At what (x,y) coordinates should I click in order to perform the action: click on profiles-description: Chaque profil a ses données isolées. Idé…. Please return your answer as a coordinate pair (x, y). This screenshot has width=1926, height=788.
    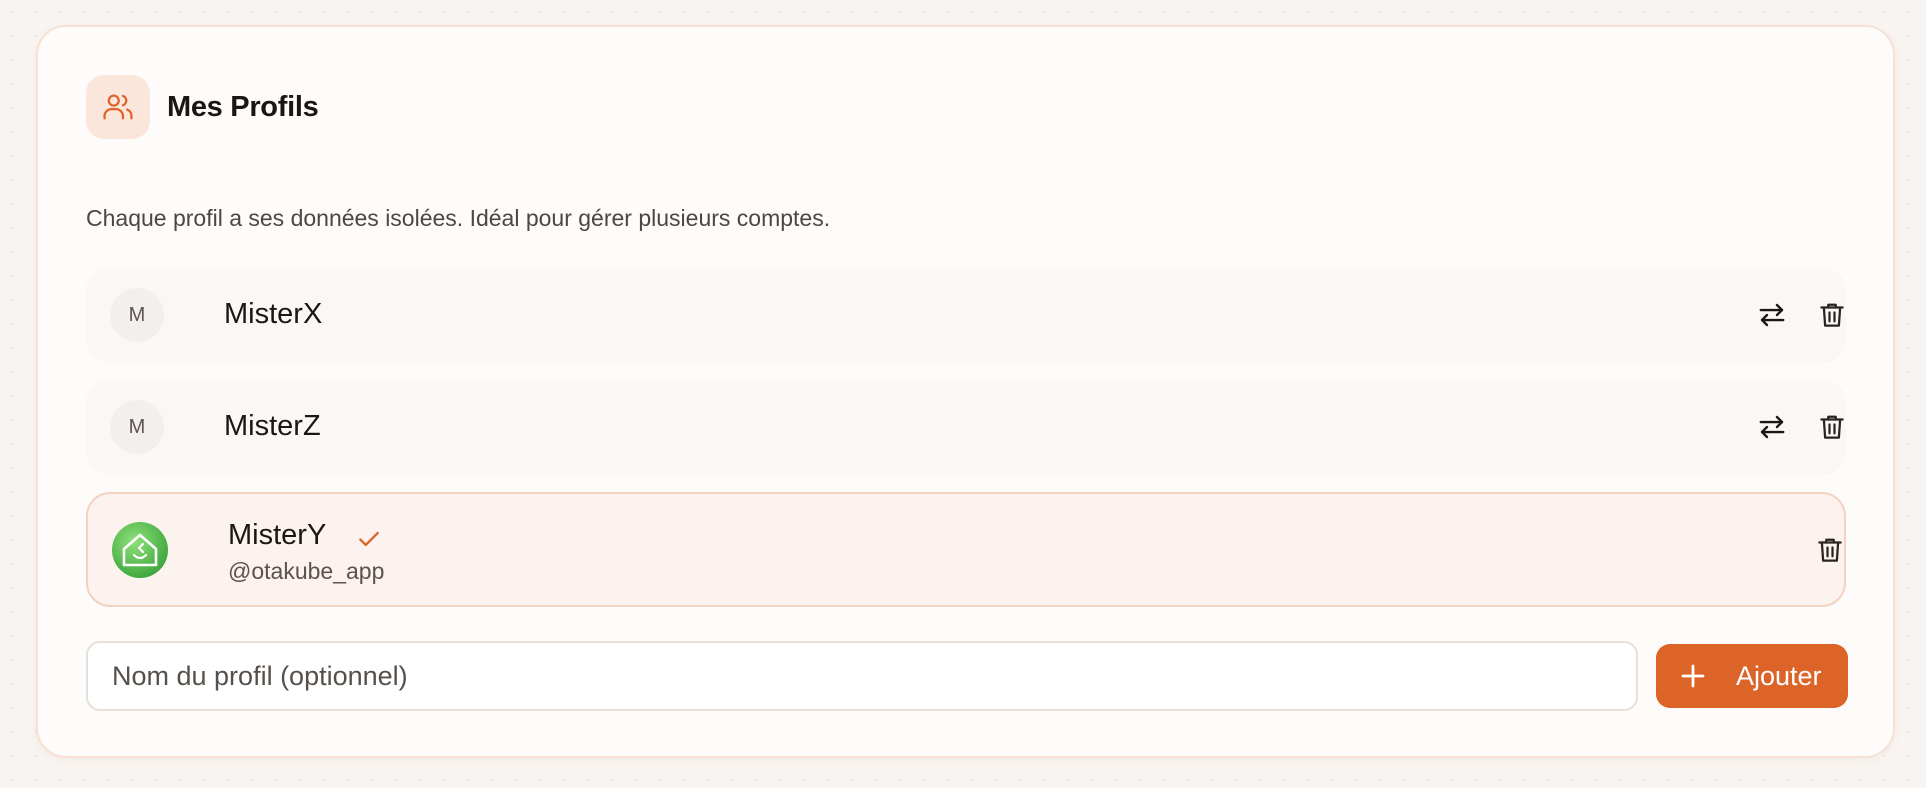
    Looking at the image, I should click on (458, 218).